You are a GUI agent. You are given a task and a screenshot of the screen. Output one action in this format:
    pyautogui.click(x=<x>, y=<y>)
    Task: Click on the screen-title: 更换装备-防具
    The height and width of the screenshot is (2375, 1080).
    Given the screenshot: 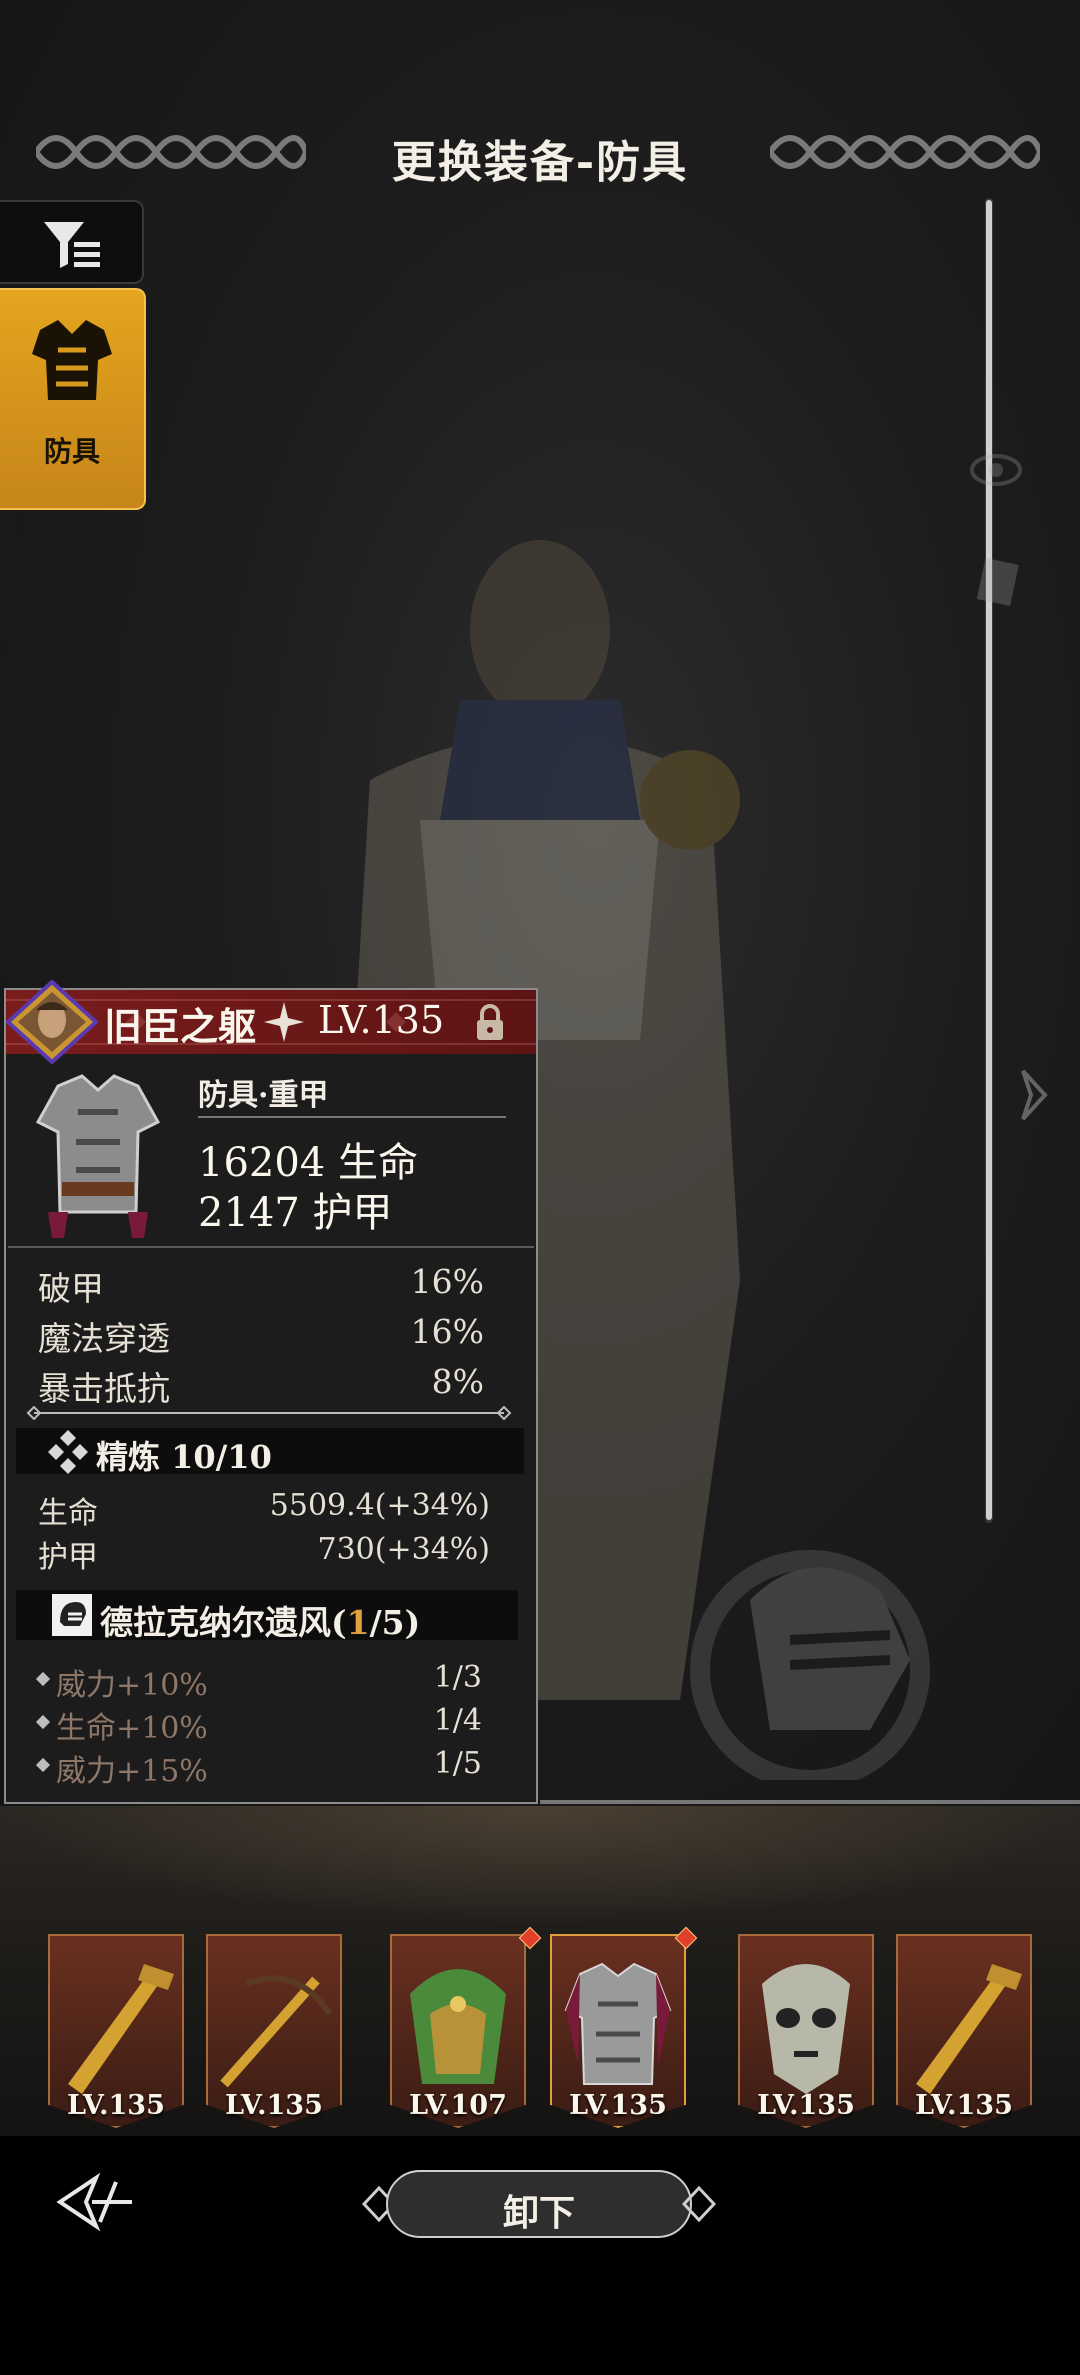 What is the action you would take?
    pyautogui.click(x=540, y=162)
    